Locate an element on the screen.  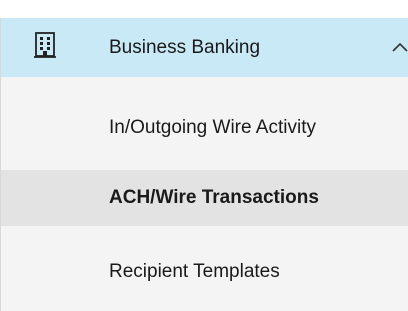
building-icon is located at coordinates (45, 45).